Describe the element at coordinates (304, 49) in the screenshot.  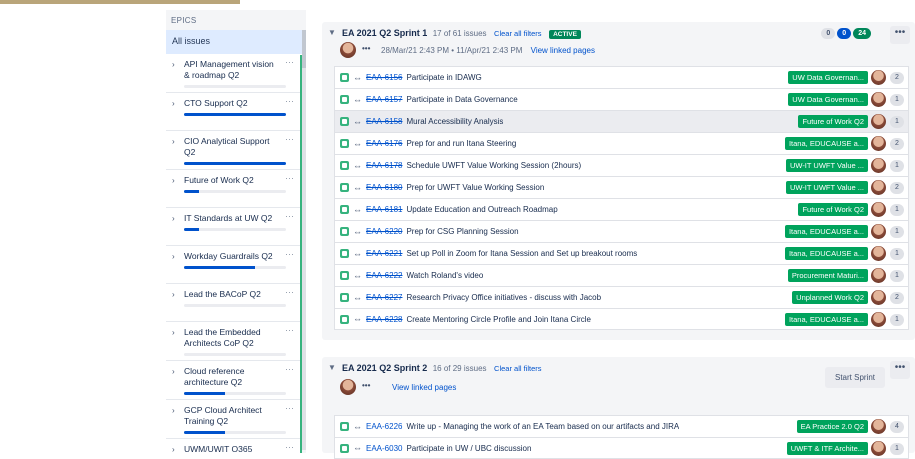
I see `scrollbar-thumb` at that location.